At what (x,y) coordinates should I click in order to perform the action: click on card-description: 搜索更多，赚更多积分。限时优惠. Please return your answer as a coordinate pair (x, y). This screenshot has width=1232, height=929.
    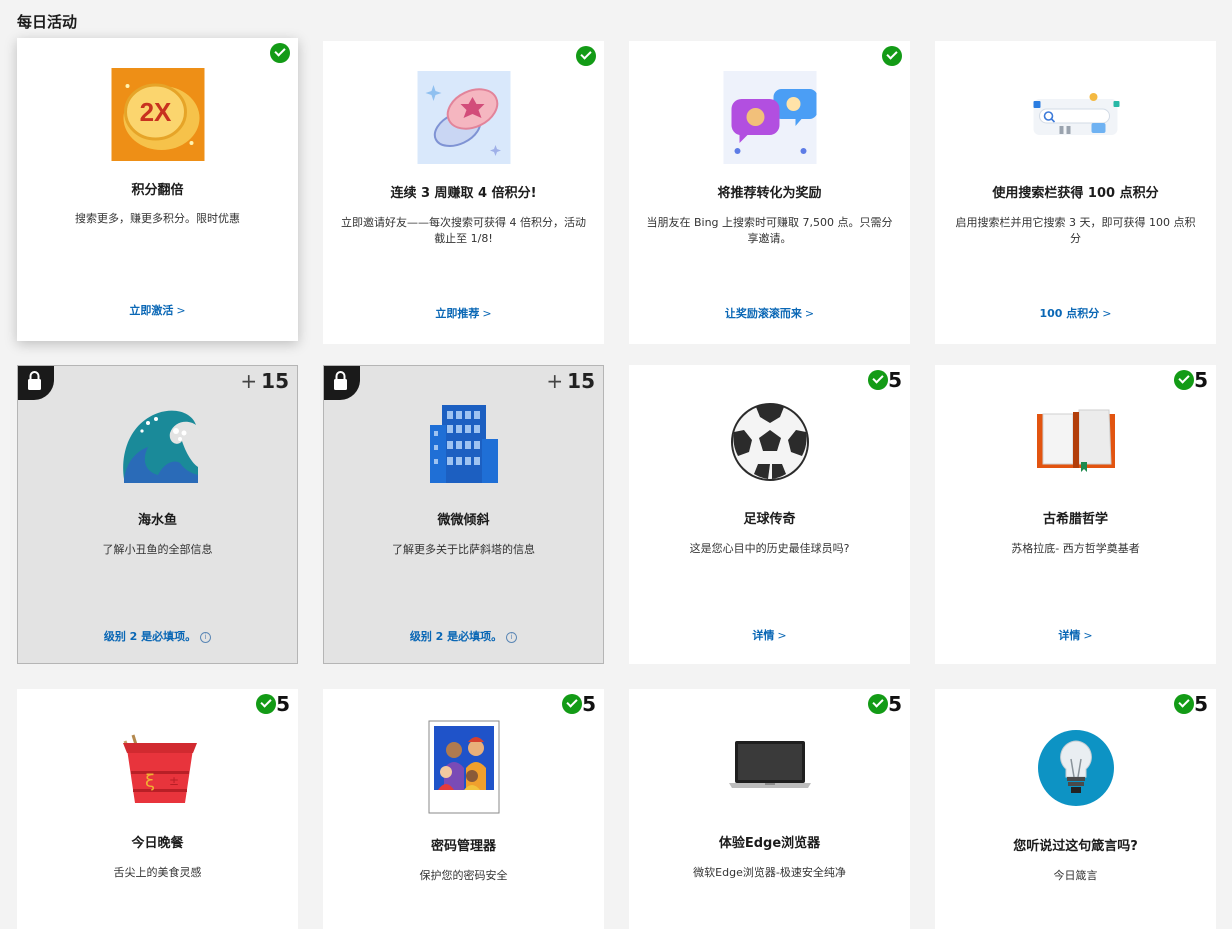
    Looking at the image, I should click on (157, 218).